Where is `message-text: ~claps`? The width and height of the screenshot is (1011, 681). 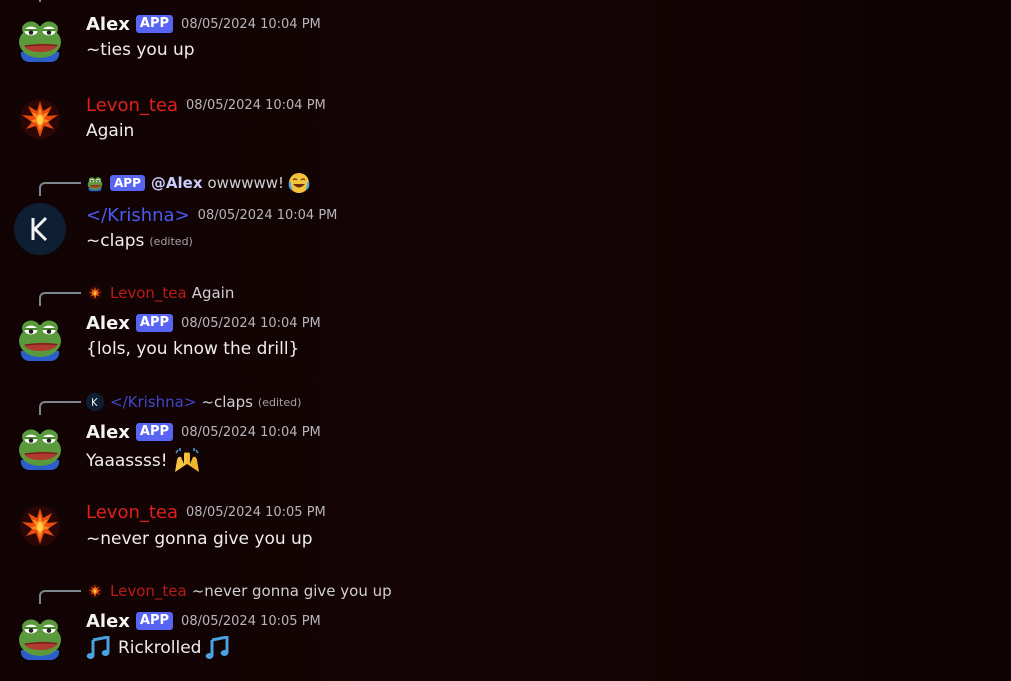
message-text: ~claps is located at coordinates (115, 241).